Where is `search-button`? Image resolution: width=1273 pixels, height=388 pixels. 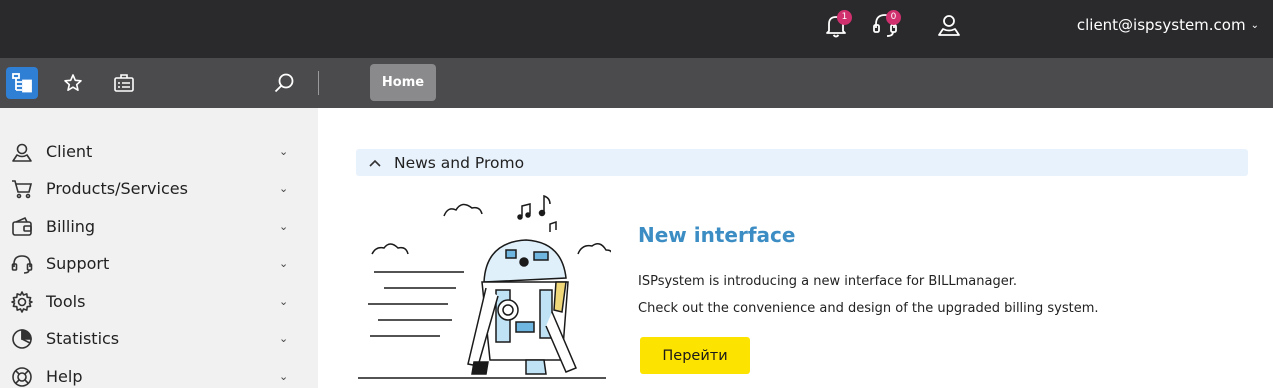 search-button is located at coordinates (284, 83).